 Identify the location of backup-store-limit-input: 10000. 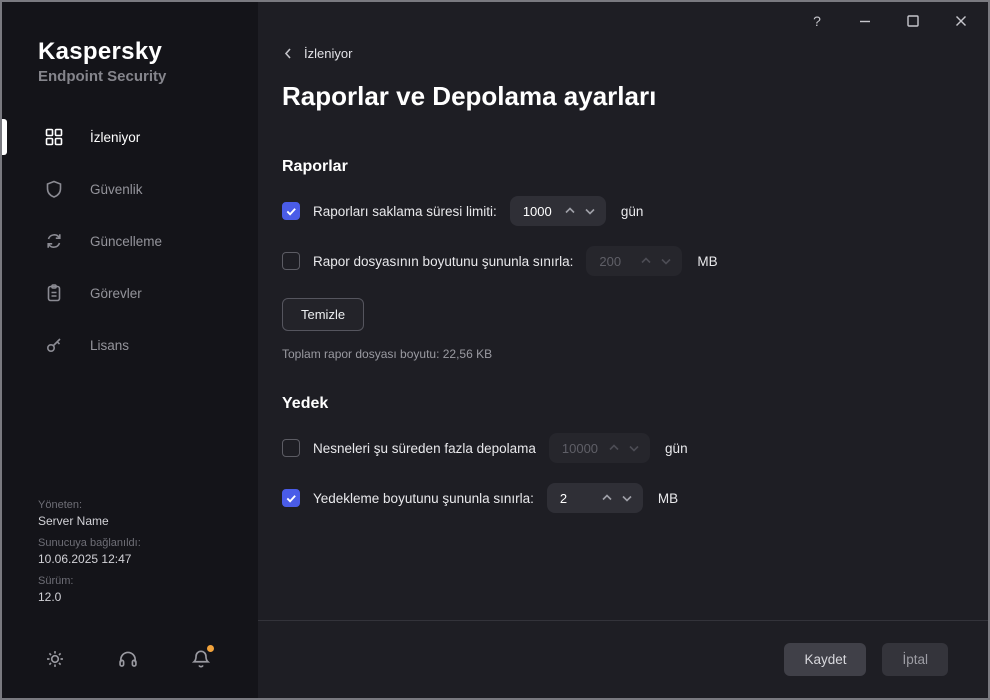
(599, 448).